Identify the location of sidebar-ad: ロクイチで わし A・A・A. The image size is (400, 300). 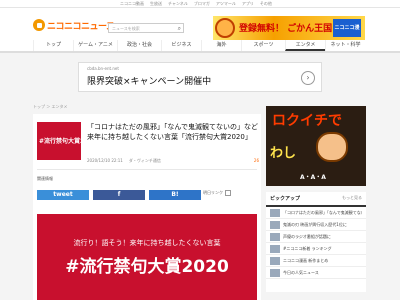
(316, 146).